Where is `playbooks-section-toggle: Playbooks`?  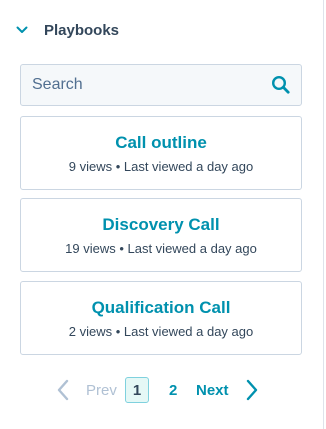 playbooks-section-toggle: Playbooks is located at coordinates (66, 30).